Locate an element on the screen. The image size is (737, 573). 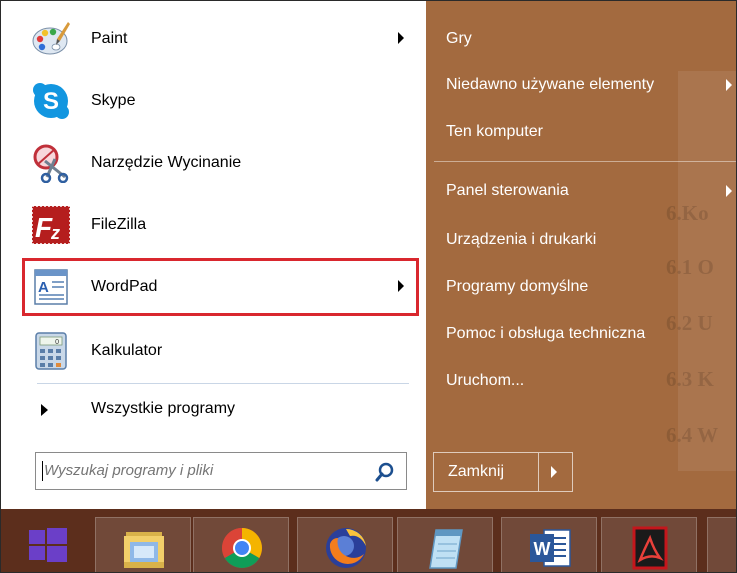
wordpad-icon: A is located at coordinates (51, 287).